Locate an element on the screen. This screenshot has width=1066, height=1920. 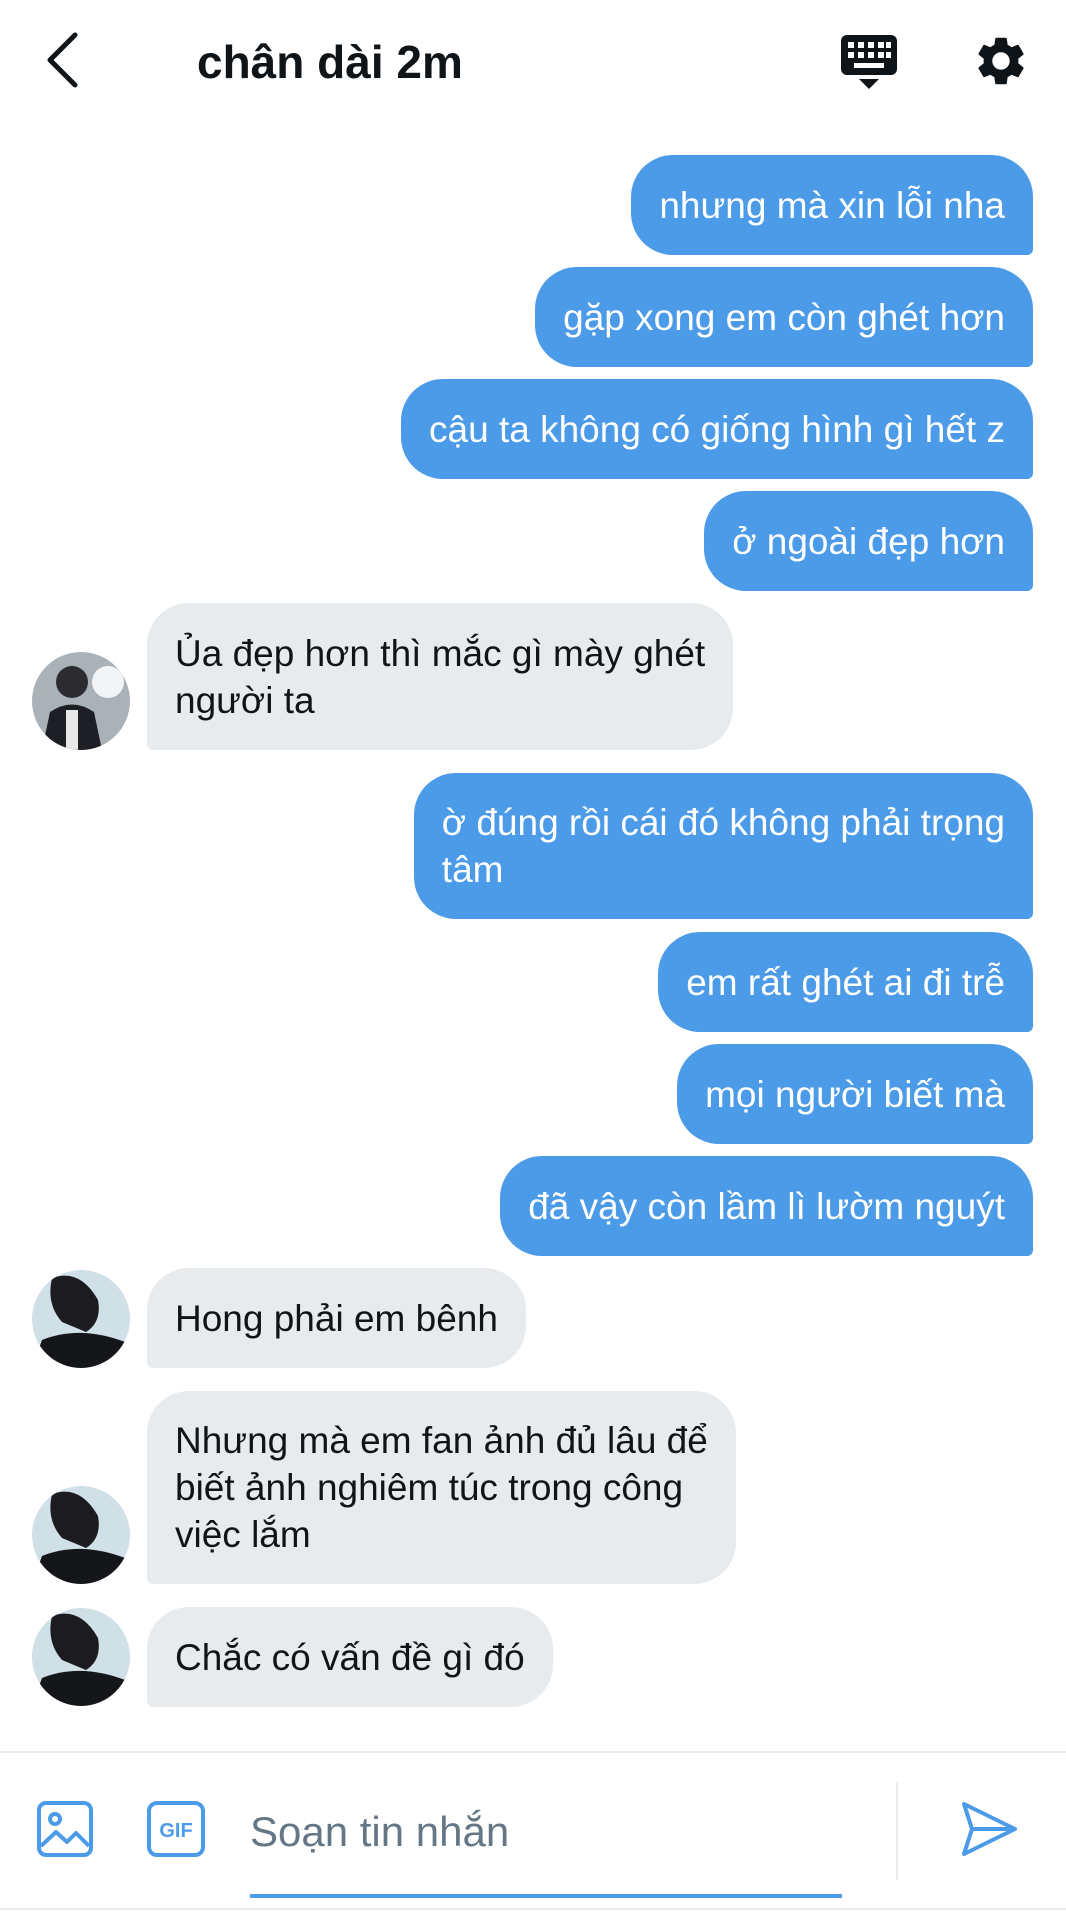
message-bubble-incoming: Chắc có vấn đề gì đó is located at coordinates (350, 1657).